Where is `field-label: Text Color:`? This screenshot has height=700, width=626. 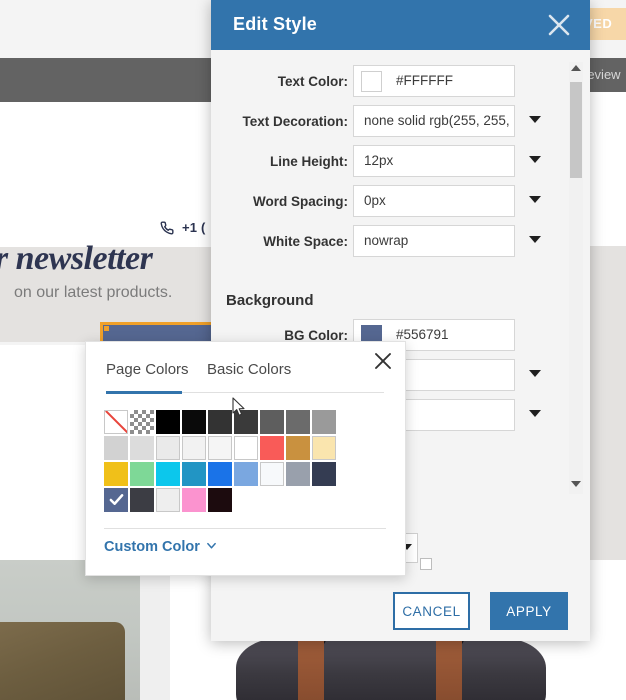 field-label: Text Color: is located at coordinates (312, 81).